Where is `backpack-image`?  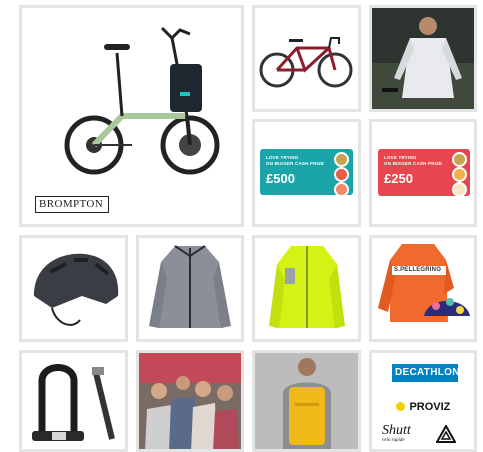
backpack-image is located at coordinates (306, 401).